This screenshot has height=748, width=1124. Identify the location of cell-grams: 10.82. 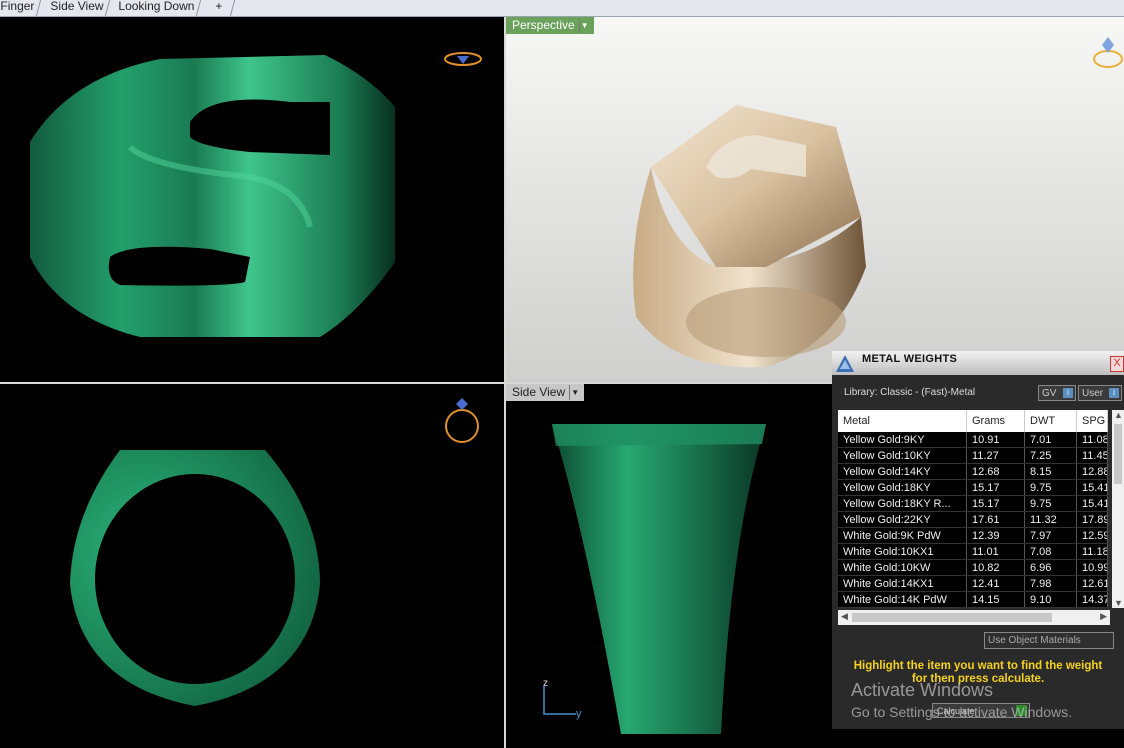
(995, 567).